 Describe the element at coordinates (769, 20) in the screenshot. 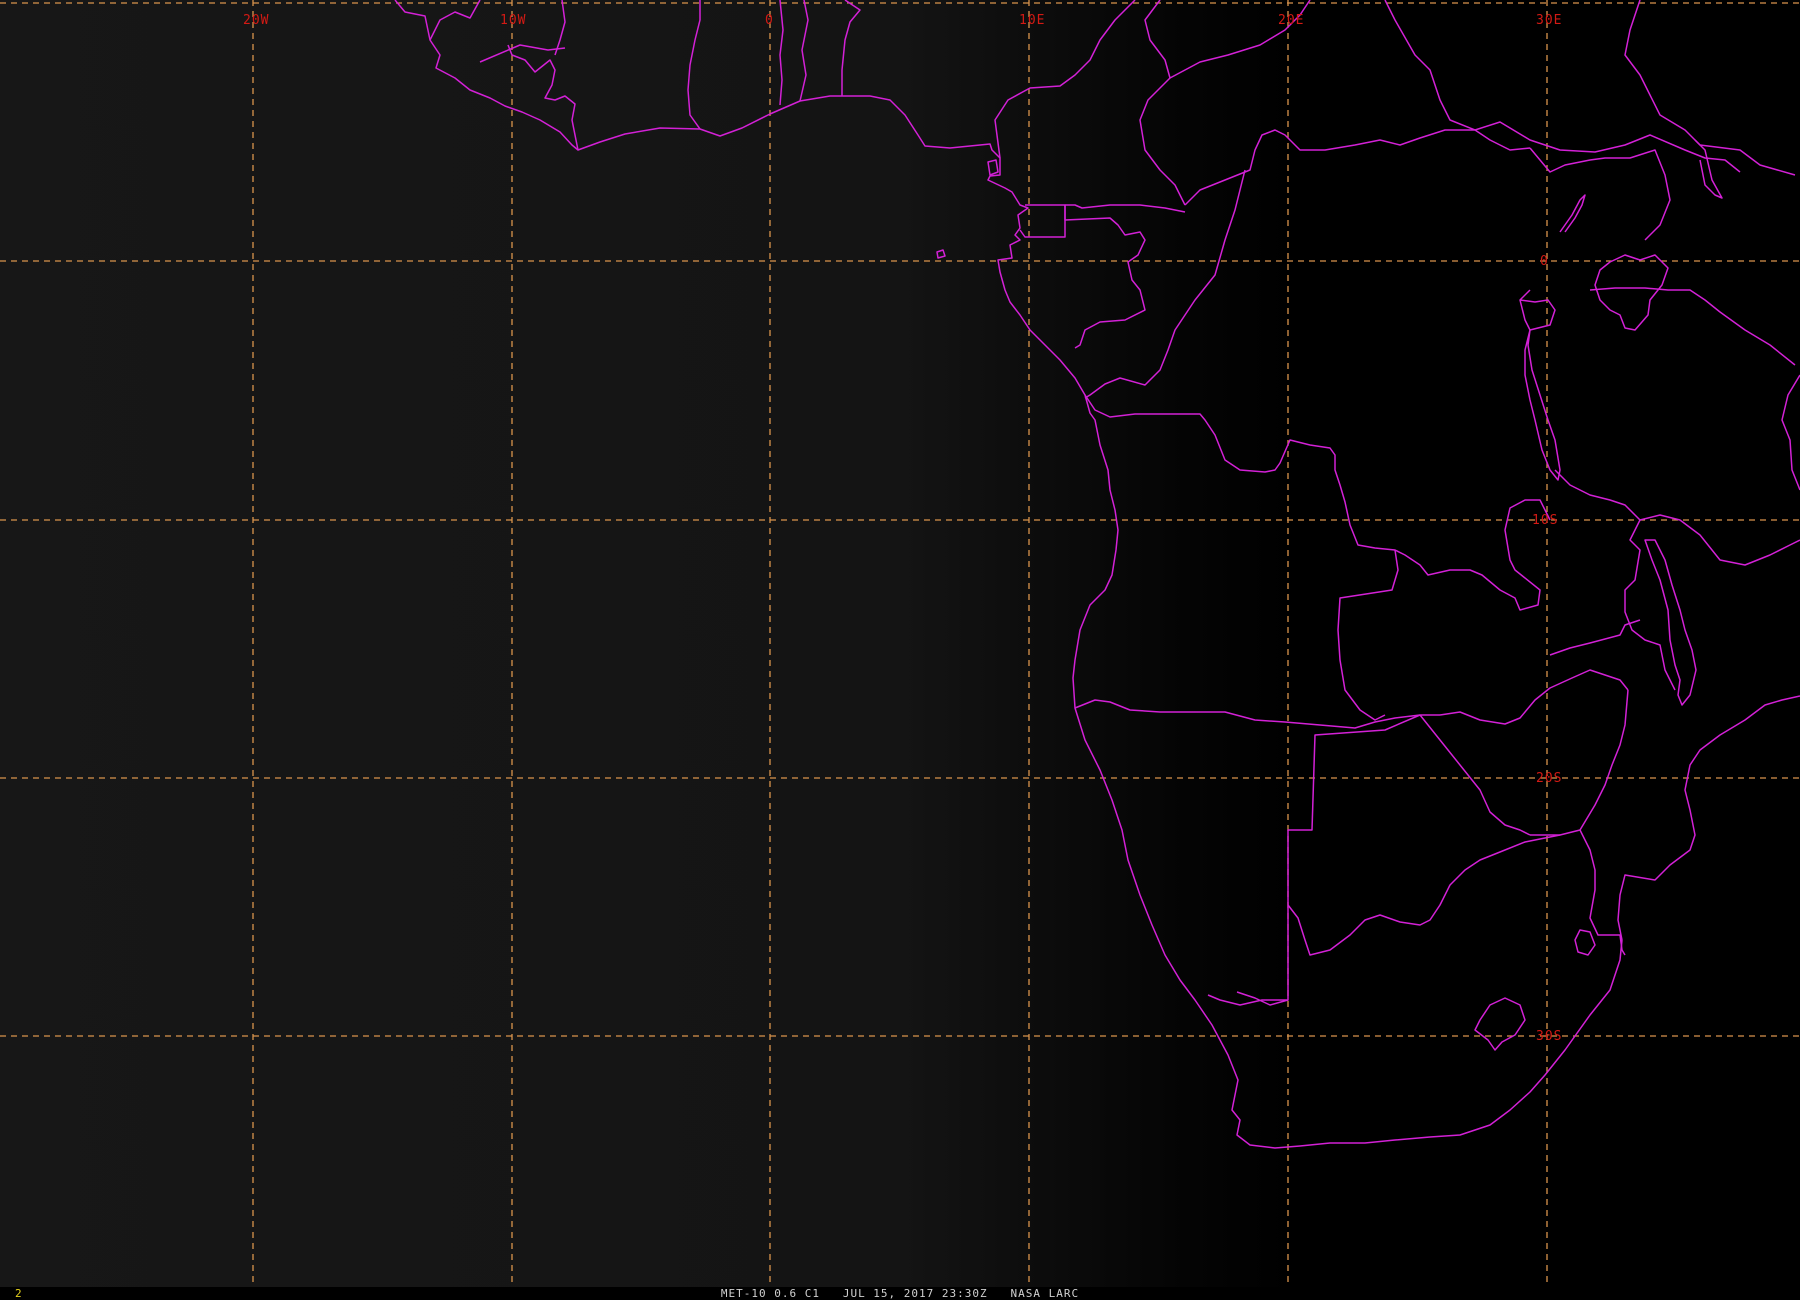

I see `lon-label-0: 0` at that location.